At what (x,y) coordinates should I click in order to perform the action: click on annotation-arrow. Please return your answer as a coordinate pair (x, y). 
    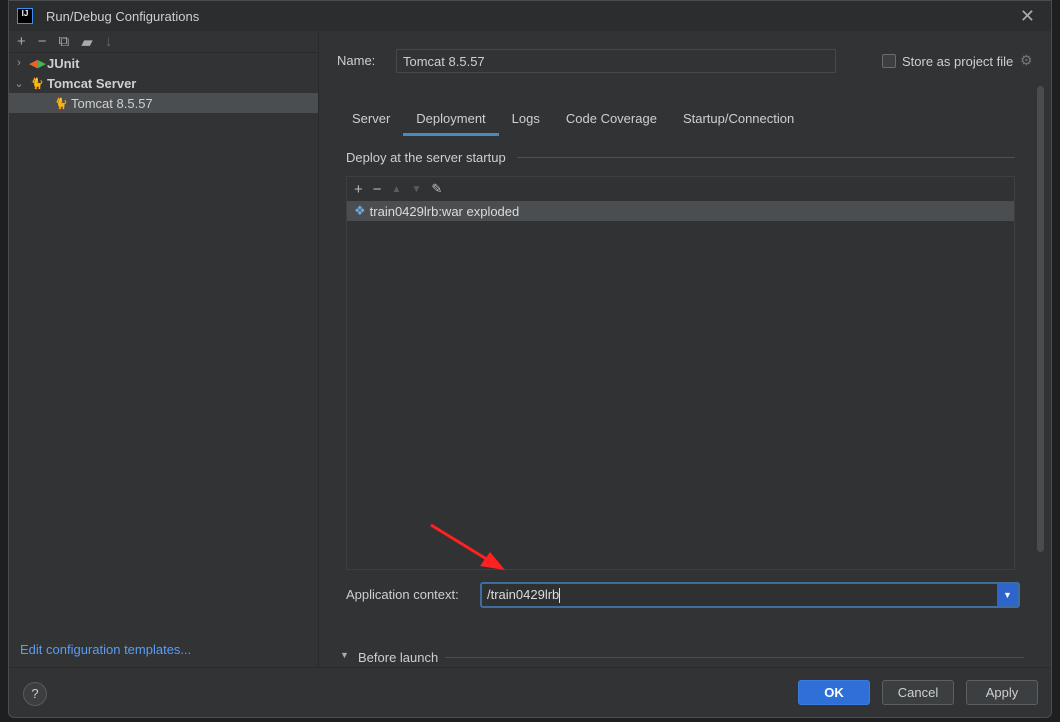
    Looking at the image, I should click on (467, 546).